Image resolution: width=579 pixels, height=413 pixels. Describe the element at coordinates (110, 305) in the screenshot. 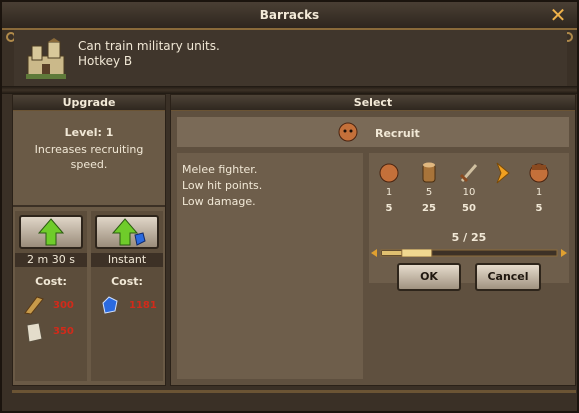

I see `gem-icon` at that location.